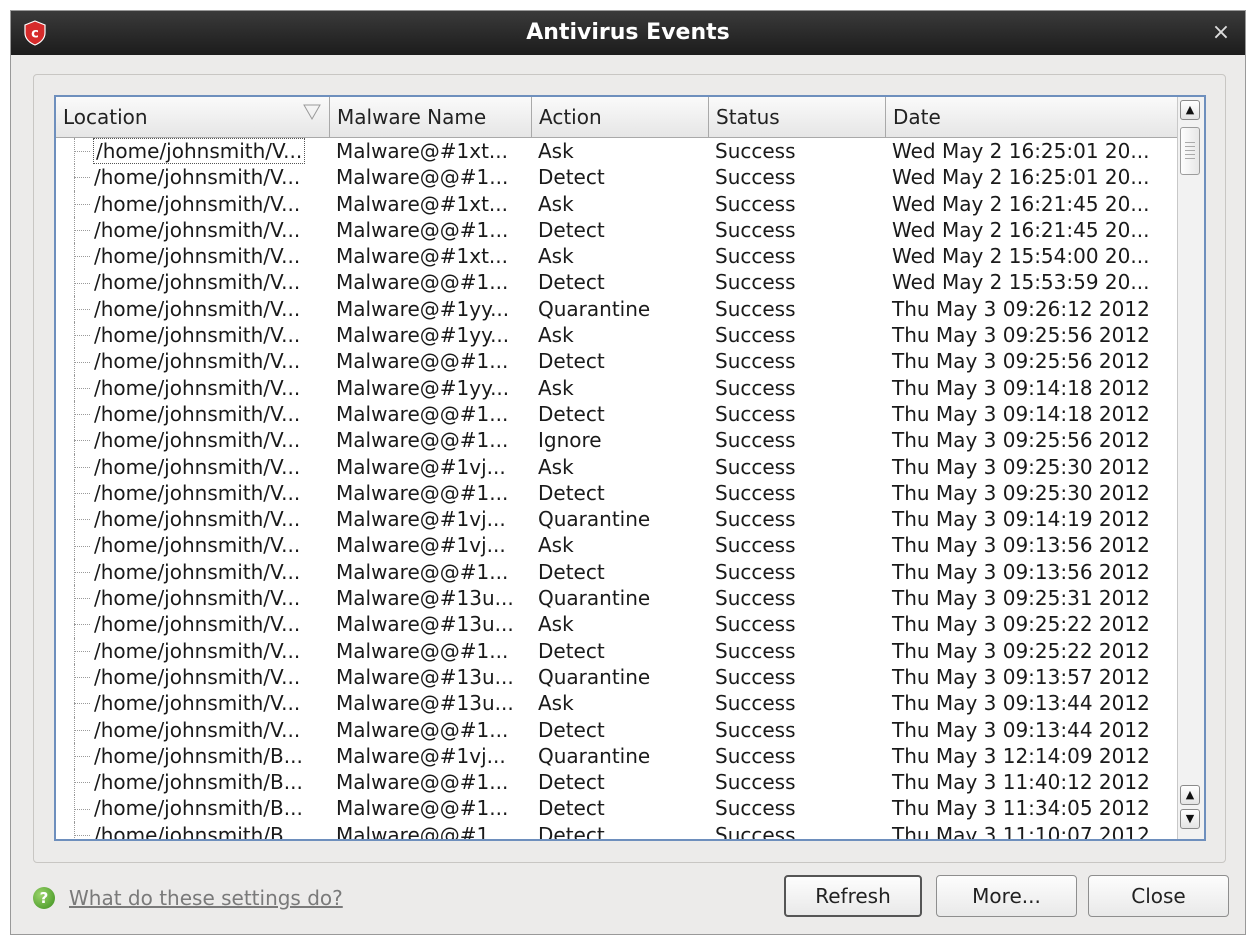  I want to click on column-header-status: Status, so click(797, 117).